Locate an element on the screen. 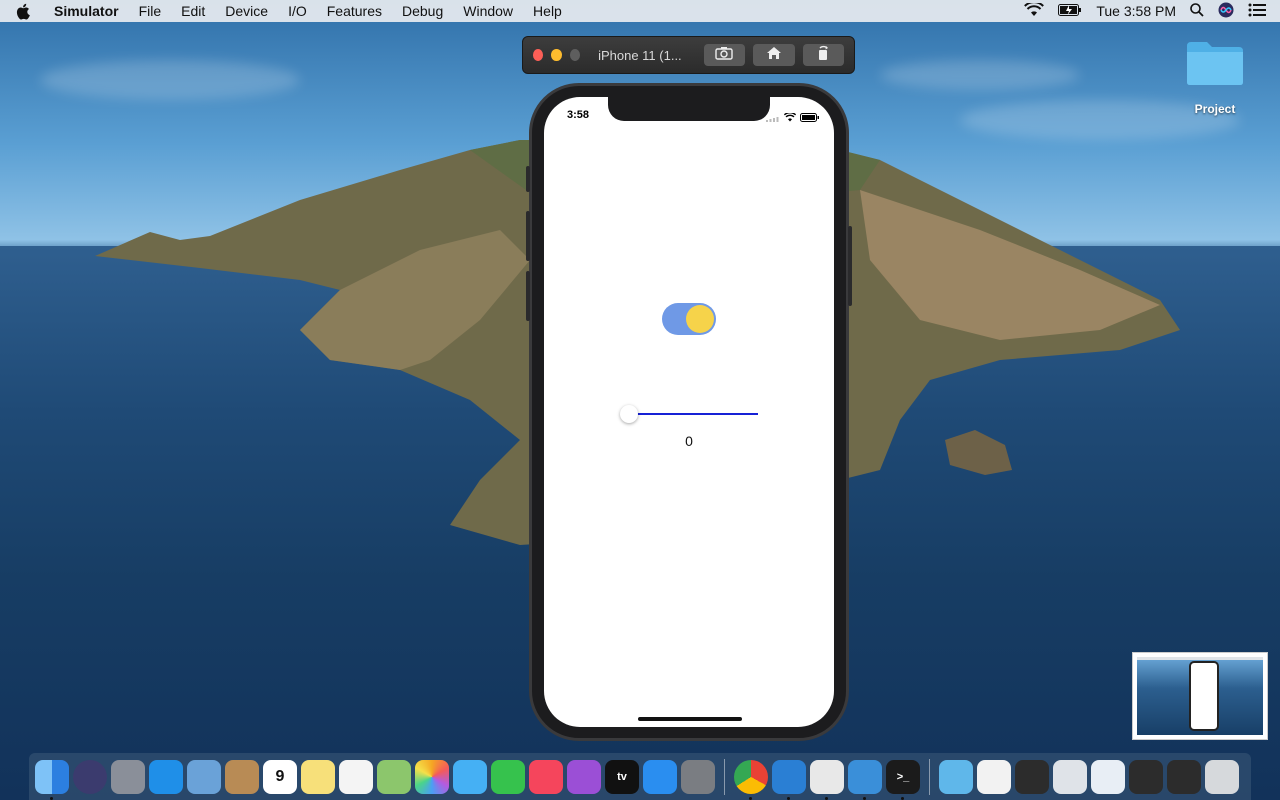 This screenshot has width=1280, height=800. menu-app-name: Simulator is located at coordinates (86, 11).